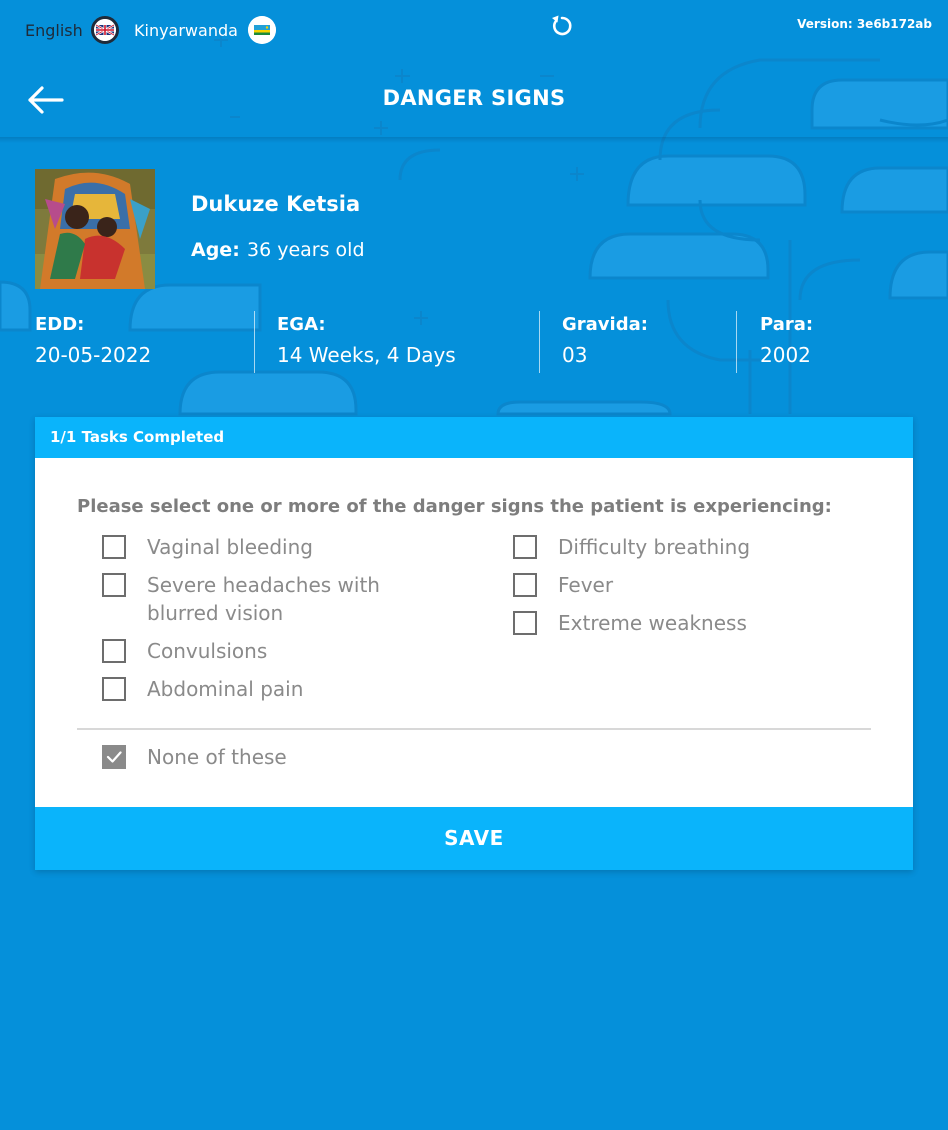 This screenshot has width=948, height=1130. What do you see at coordinates (586, 585) in the screenshot?
I see `option-label: Fever` at bounding box center [586, 585].